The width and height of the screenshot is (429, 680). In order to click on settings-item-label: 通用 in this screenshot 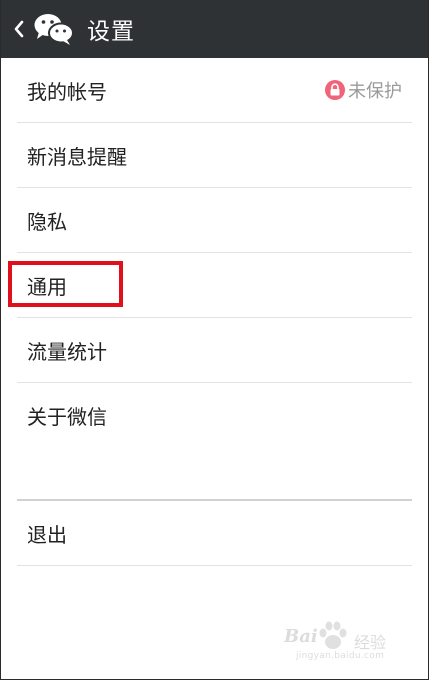, I will do `click(47, 286)`.